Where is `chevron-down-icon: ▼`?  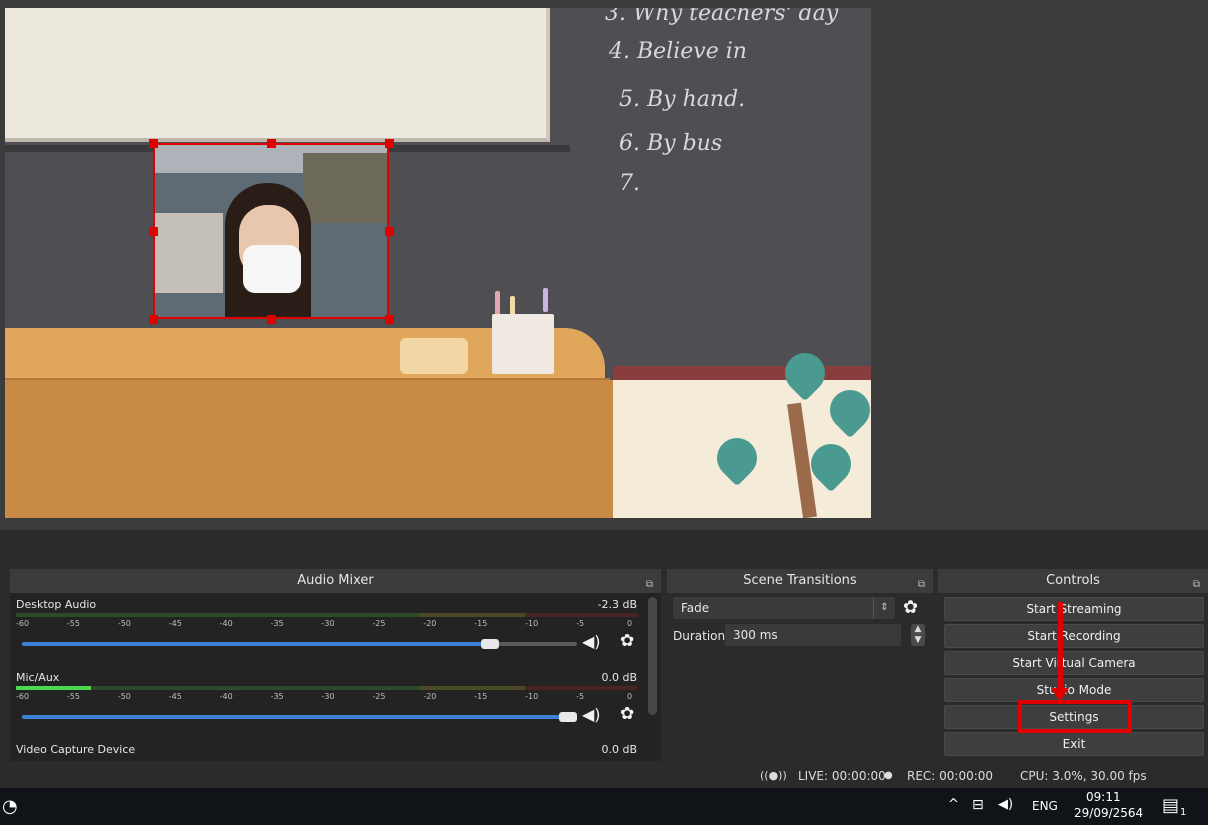
chevron-down-icon: ▼ is located at coordinates (918, 640).